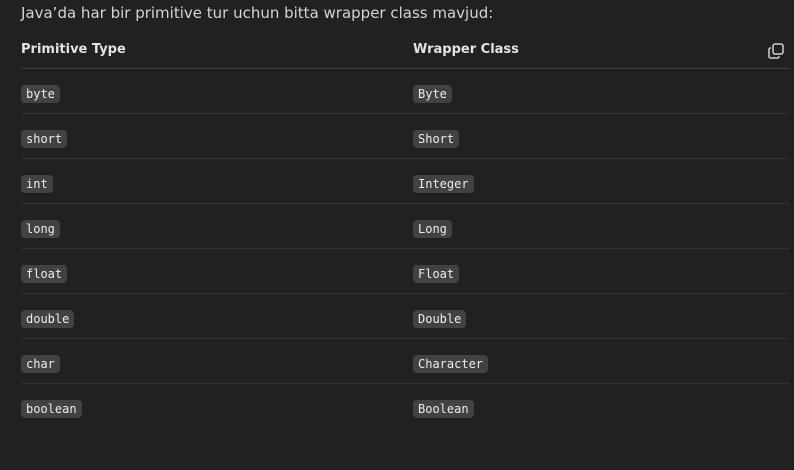  What do you see at coordinates (48, 319) in the screenshot?
I see `primitive-type-cell: double` at bounding box center [48, 319].